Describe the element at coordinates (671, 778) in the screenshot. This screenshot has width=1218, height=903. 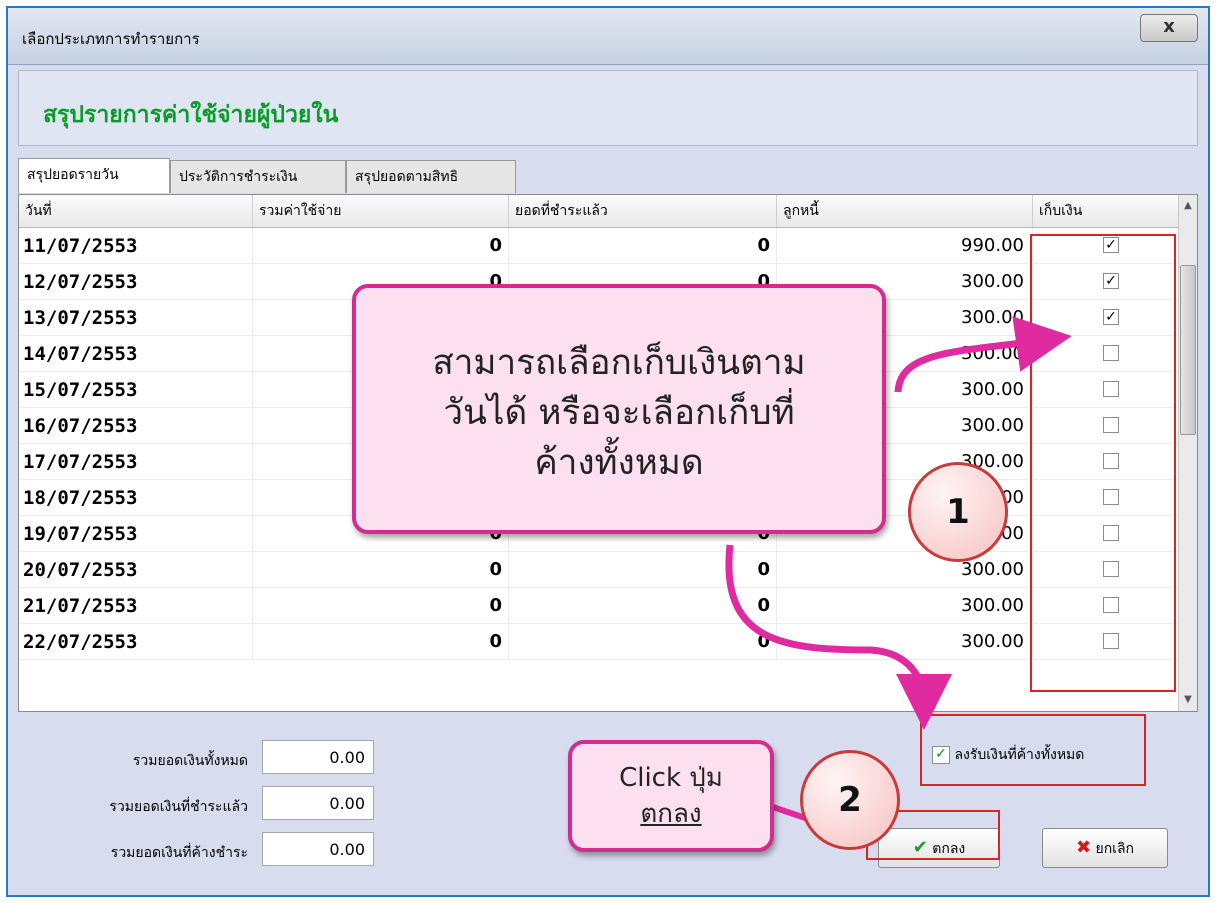
I see `callout2-line1: Click ปุ่ม` at that location.